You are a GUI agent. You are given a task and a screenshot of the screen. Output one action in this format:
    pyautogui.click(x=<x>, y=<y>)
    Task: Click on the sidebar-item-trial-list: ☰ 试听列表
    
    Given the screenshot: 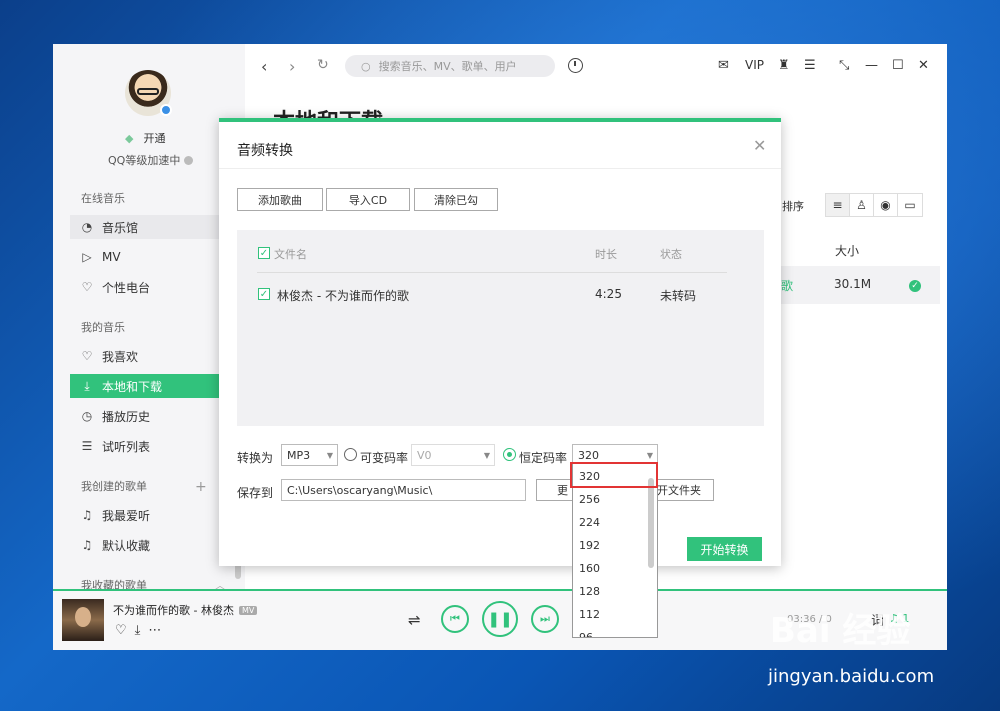 What is the action you would take?
    pyautogui.click(x=145, y=446)
    